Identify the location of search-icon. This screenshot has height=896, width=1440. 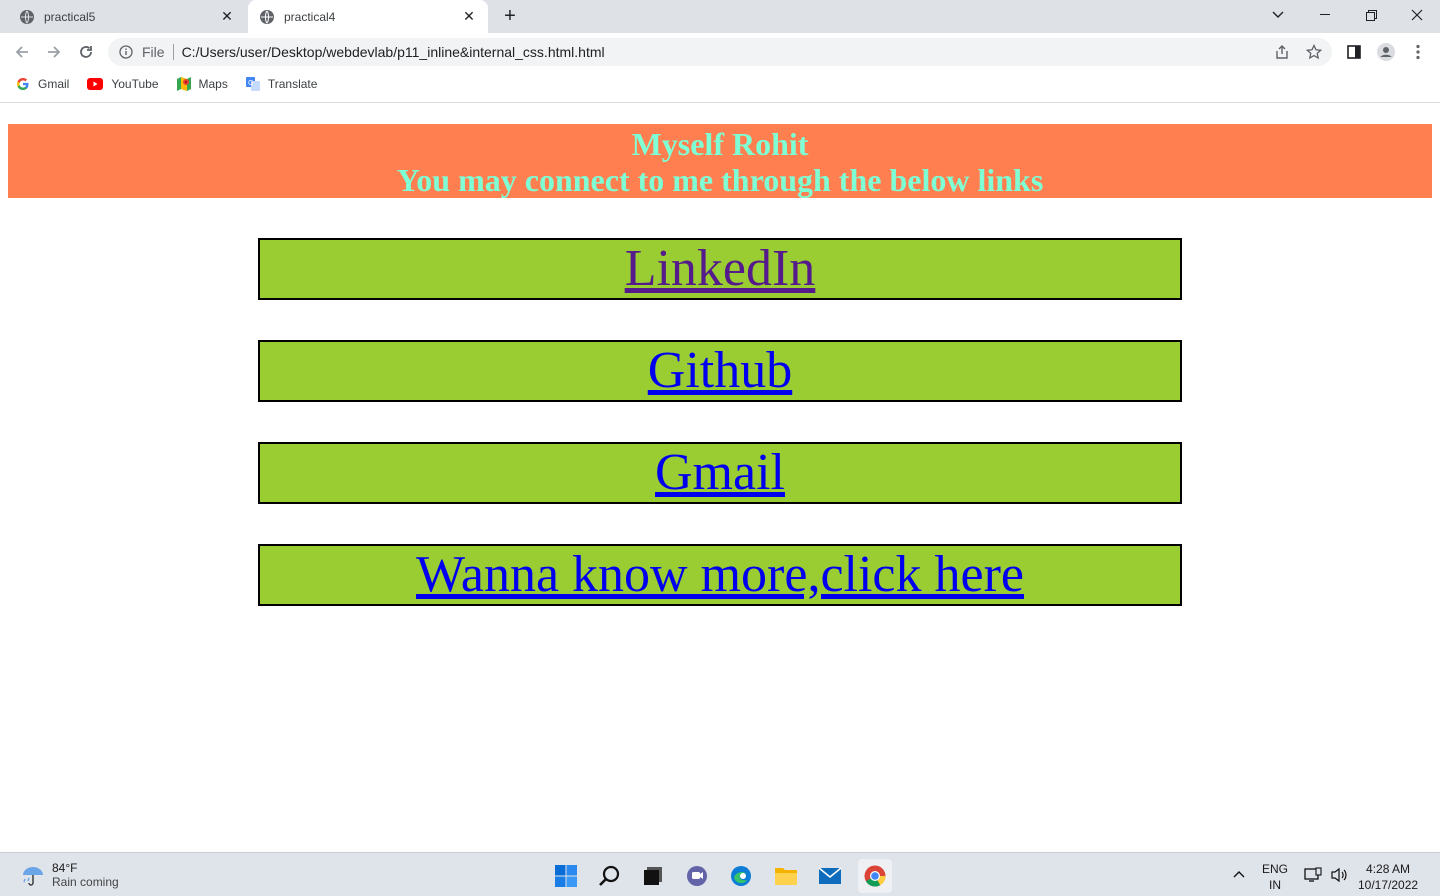
(610, 876).